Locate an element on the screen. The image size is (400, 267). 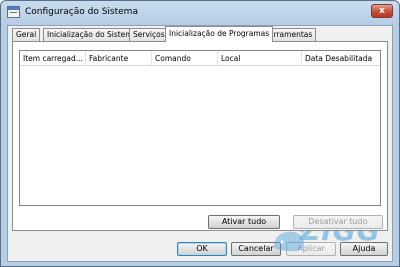
msconfig-icon is located at coordinates (13, 12).